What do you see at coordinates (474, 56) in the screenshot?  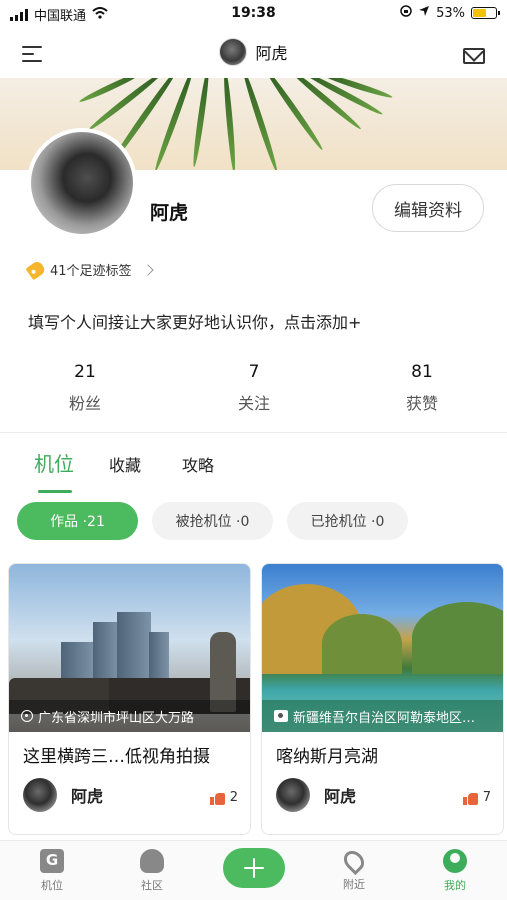 I see `mail-icon` at bounding box center [474, 56].